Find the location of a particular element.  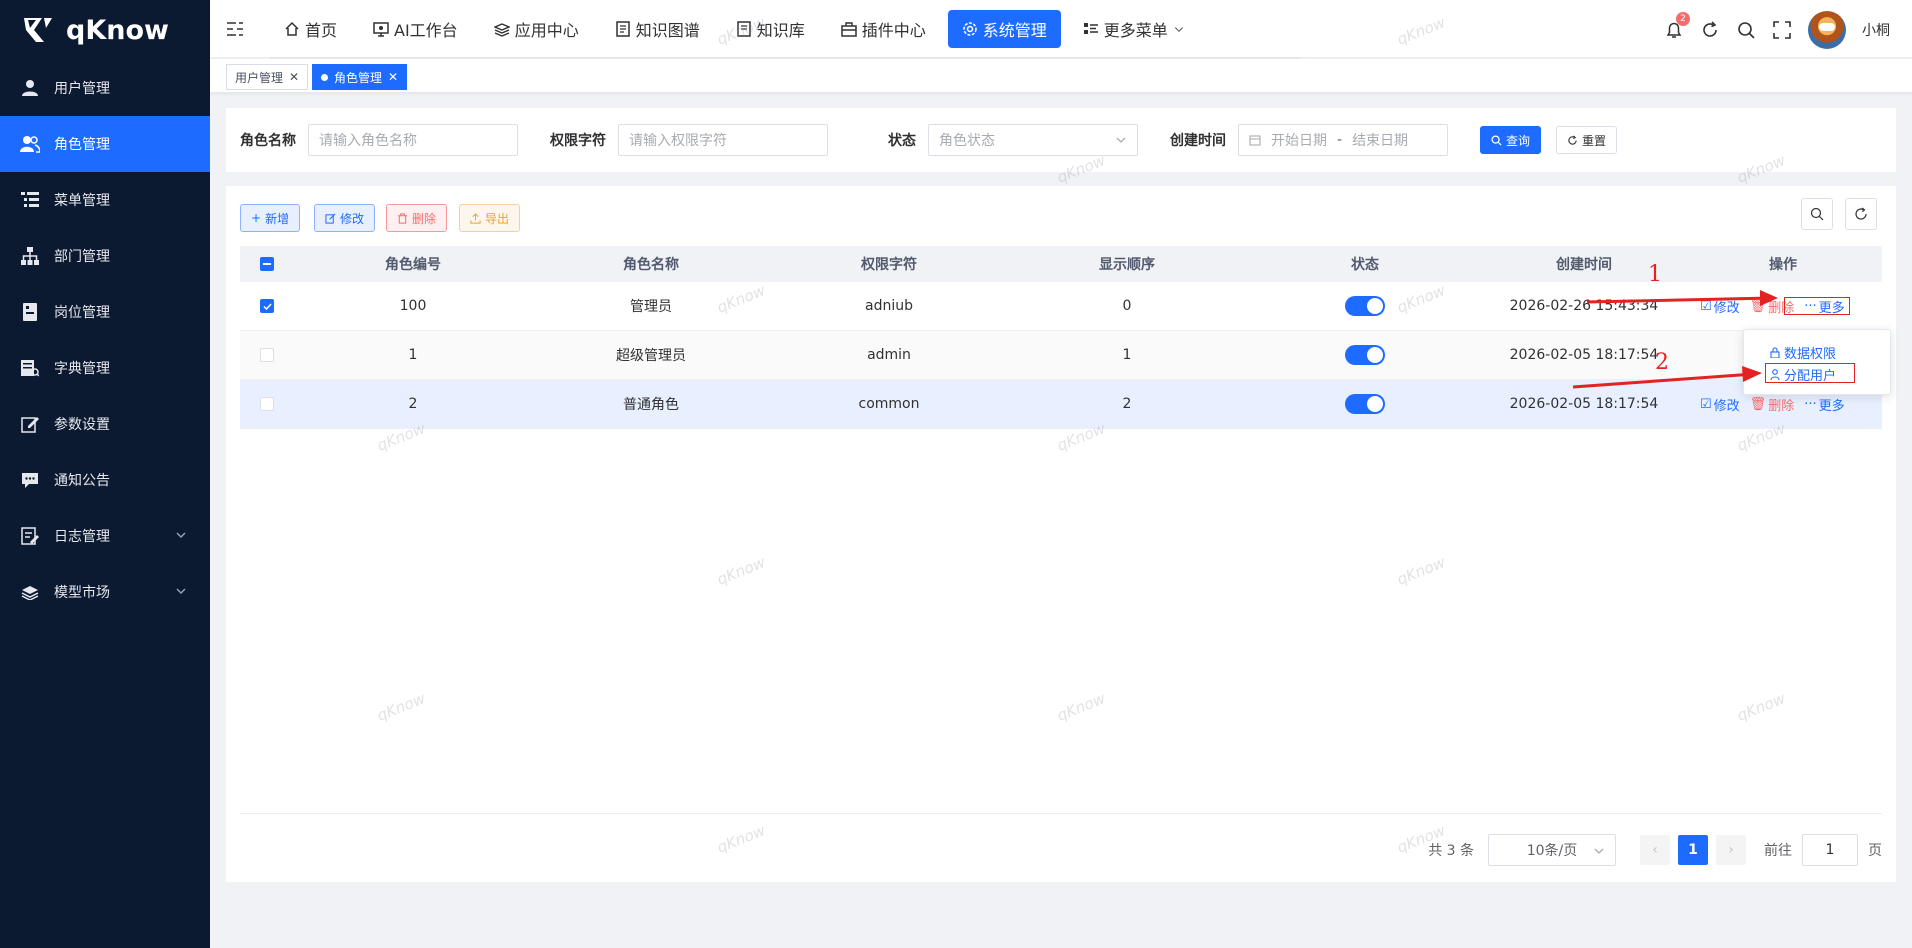

create-time-label: 创建时间 is located at coordinates (1198, 141).